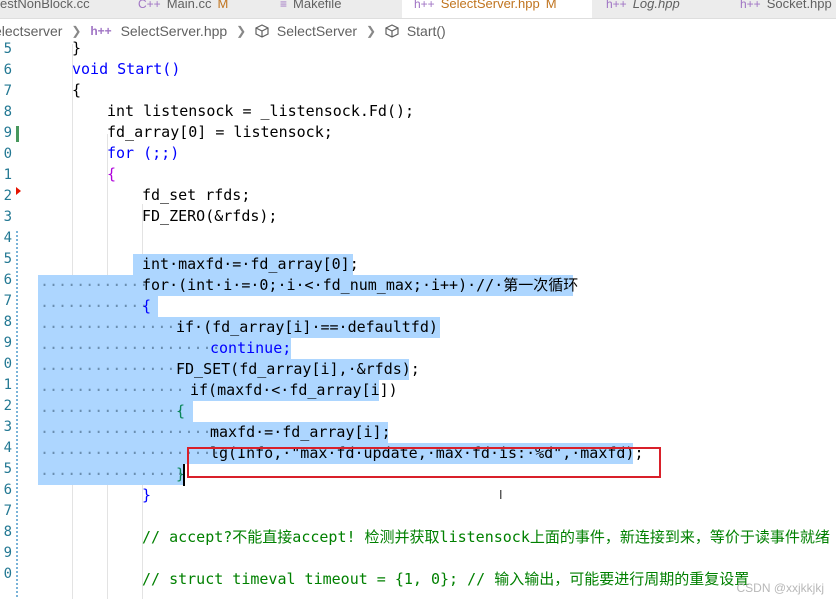  Describe the element at coordinates (174, 31) in the screenshot. I see `breadcrumb-file: SelectServer.hpp` at that location.